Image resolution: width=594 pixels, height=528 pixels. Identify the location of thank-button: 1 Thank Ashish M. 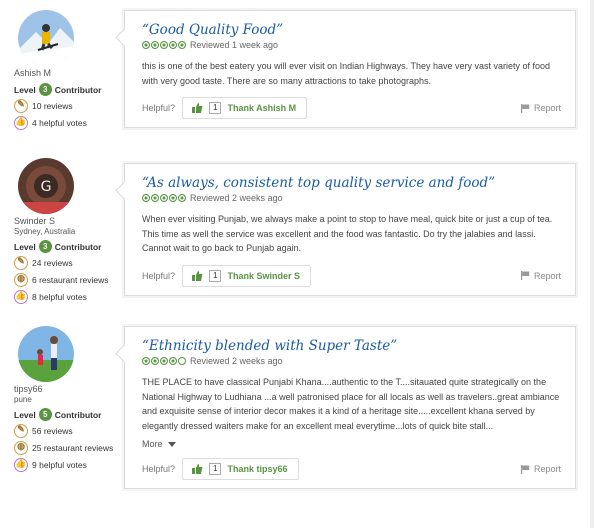
(245, 108).